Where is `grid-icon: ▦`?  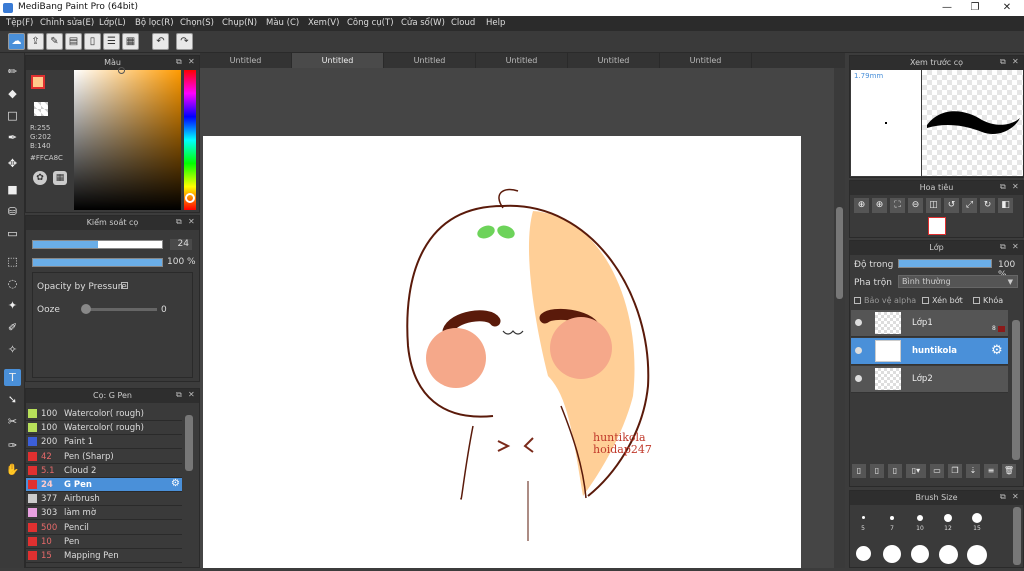
grid-icon: ▦ is located at coordinates (130, 41).